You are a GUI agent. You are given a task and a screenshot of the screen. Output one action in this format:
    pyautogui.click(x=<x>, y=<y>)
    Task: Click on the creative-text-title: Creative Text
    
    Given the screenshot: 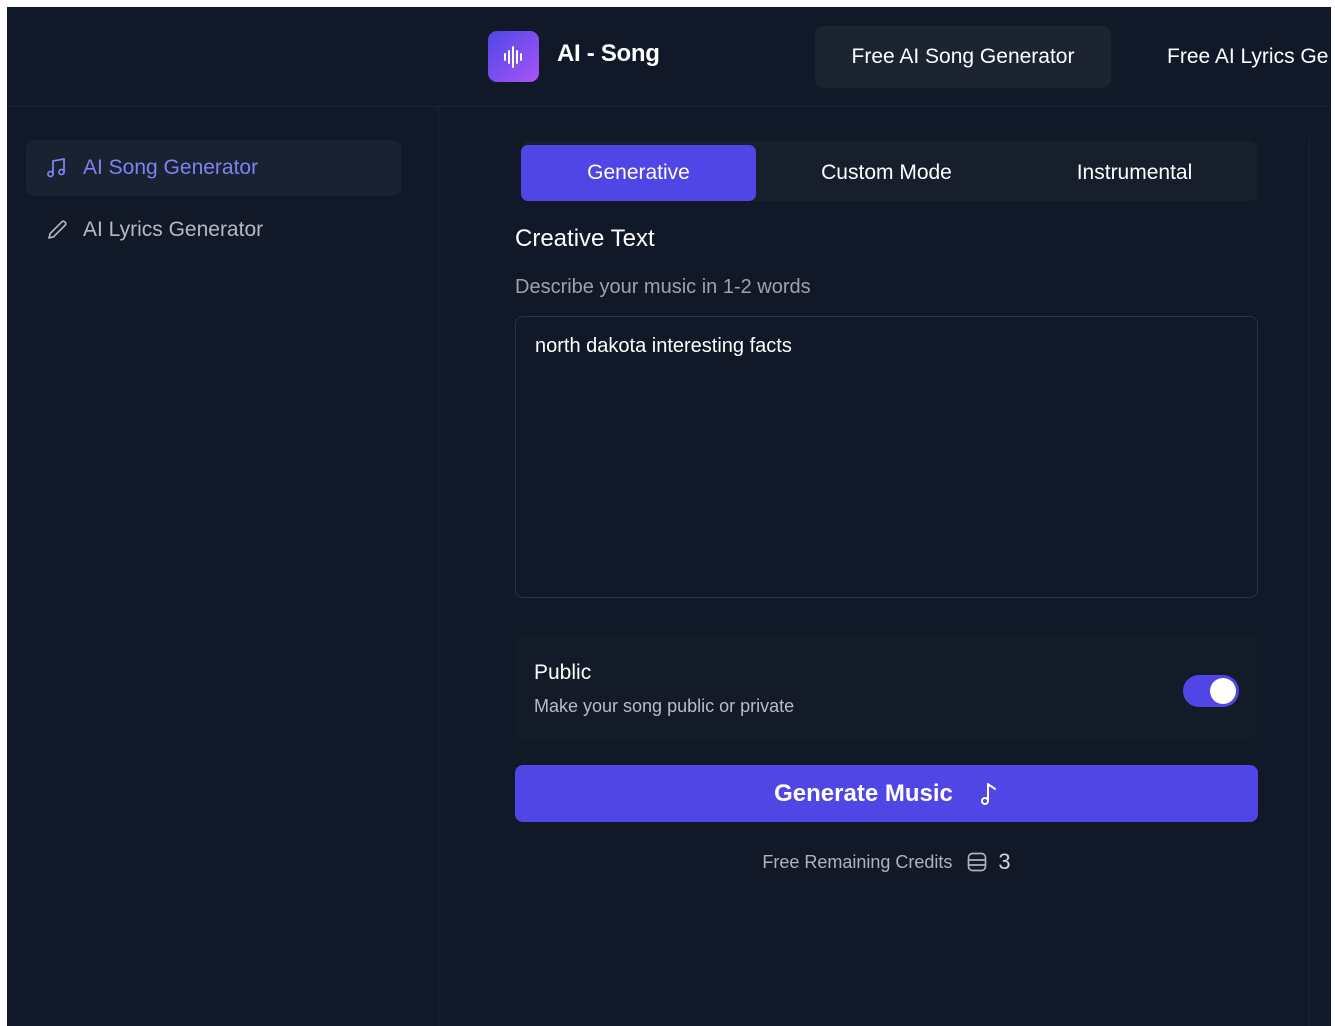 What is the action you would take?
    pyautogui.click(x=585, y=238)
    